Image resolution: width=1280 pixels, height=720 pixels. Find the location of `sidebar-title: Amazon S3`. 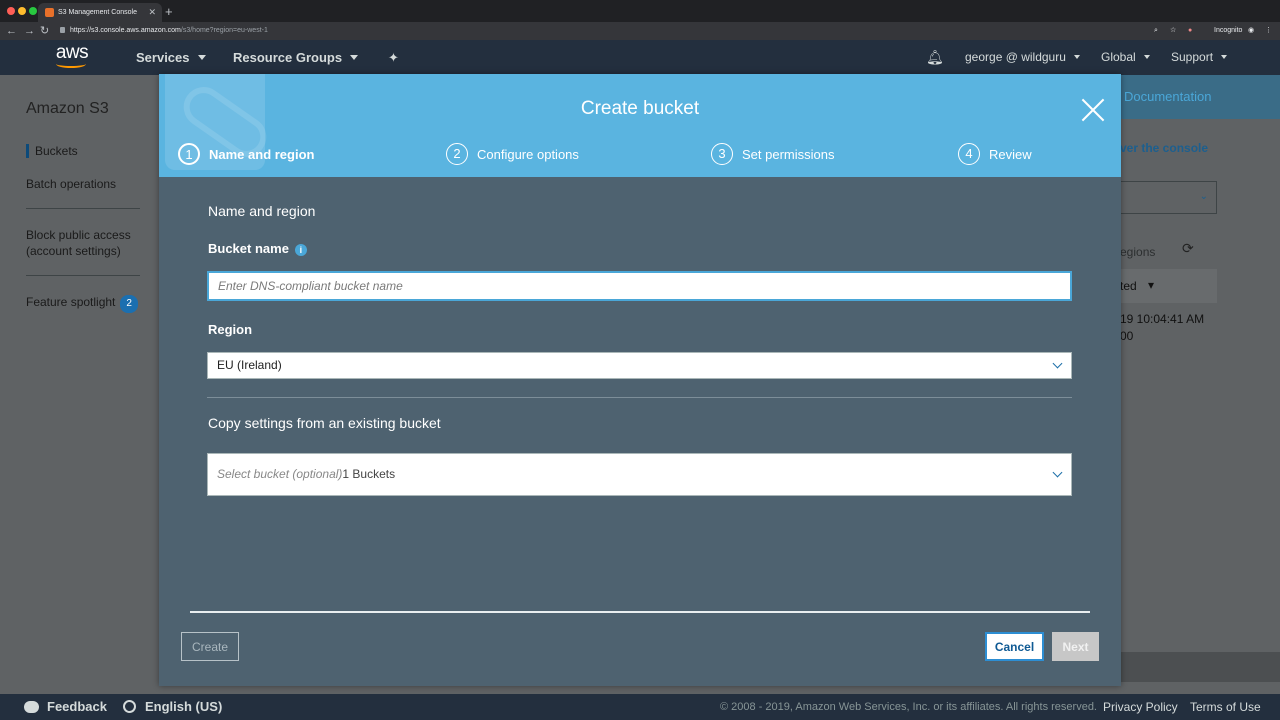

sidebar-title: Amazon S3 is located at coordinates (67, 108).